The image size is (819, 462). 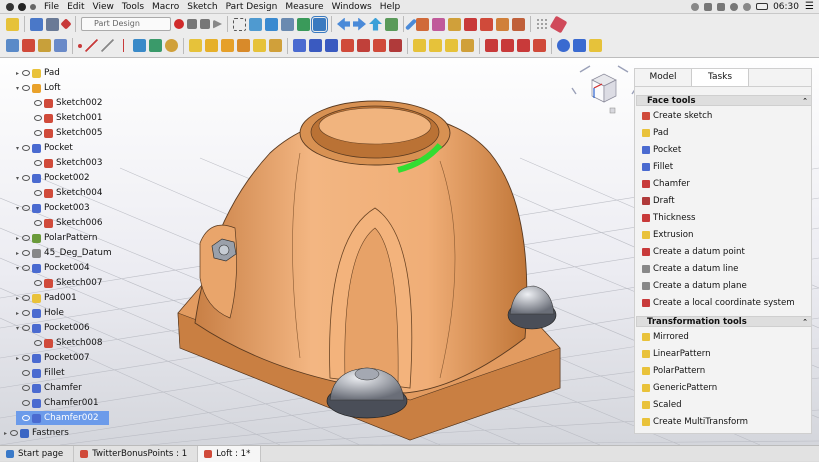 What do you see at coordinates (720, 77) in the screenshot?
I see `tab-tasks: Tasks` at bounding box center [720, 77].